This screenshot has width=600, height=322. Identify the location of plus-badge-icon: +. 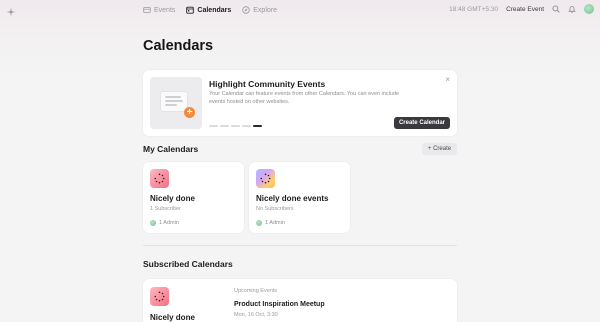
(189, 112).